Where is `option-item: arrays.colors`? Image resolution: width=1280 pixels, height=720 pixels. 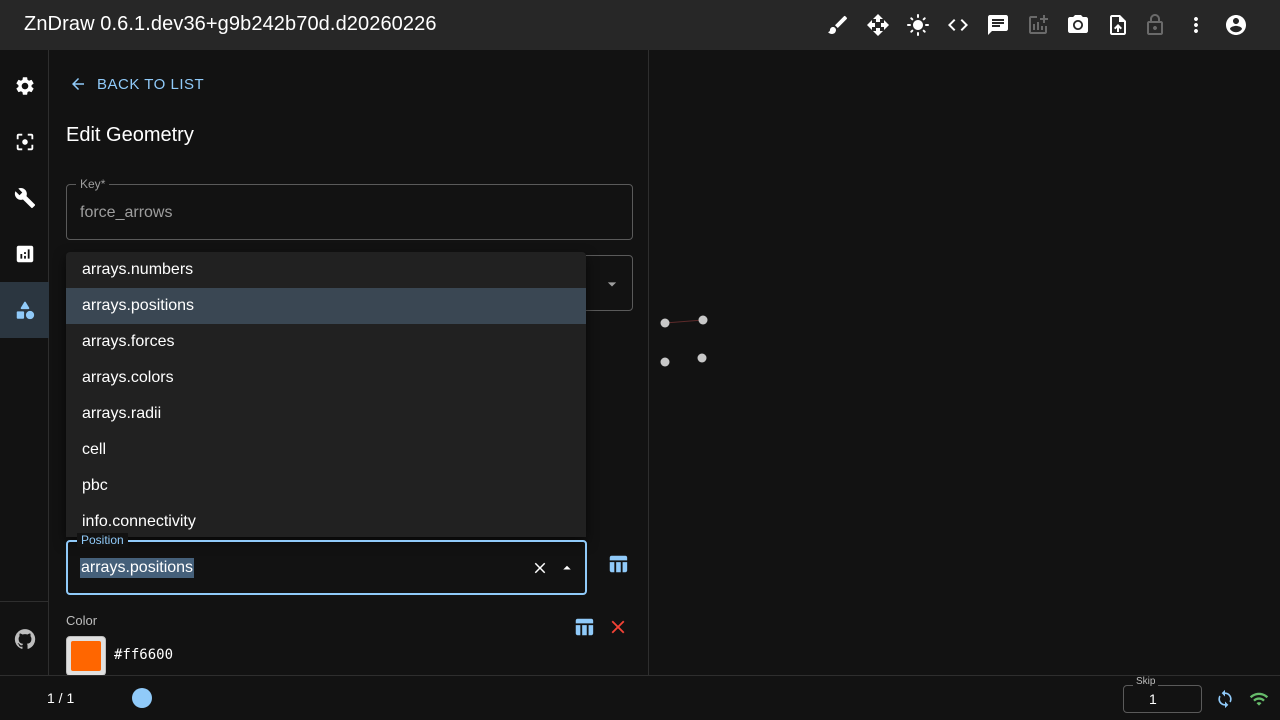 option-item: arrays.colors is located at coordinates (326, 378).